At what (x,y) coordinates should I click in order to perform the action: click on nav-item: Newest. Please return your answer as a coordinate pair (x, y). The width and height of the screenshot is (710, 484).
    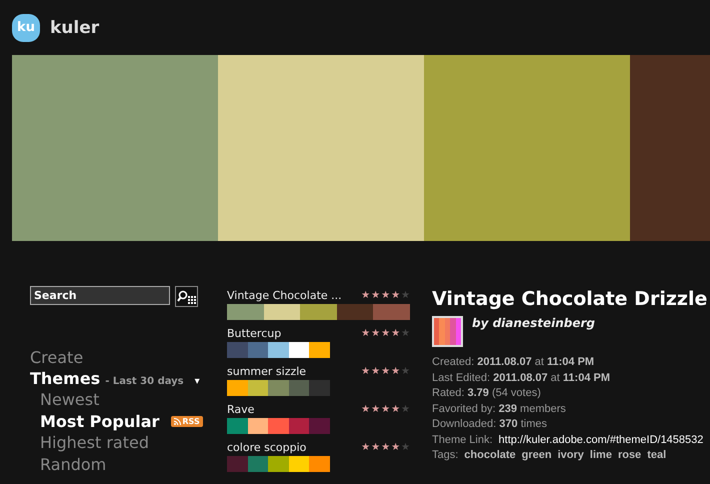
    Looking at the image, I should click on (70, 399).